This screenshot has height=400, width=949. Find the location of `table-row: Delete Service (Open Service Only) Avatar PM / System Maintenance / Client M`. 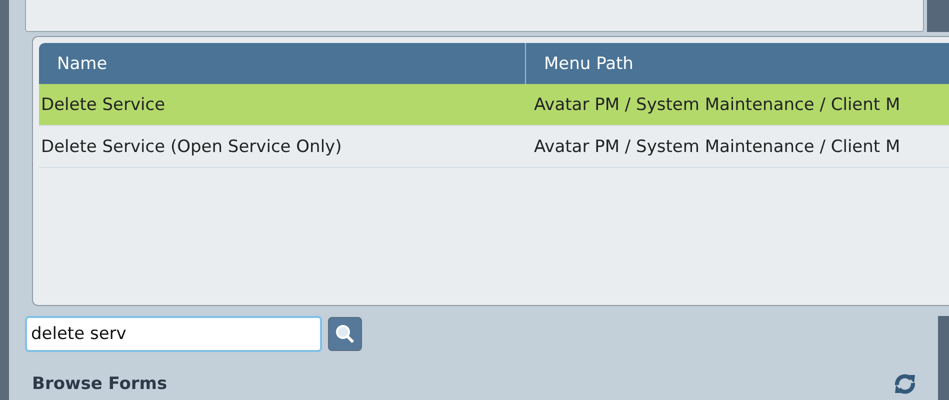

table-row: Delete Service (Open Service Only) Avatar PM / System Maintenance / Client M is located at coordinates (494, 147).